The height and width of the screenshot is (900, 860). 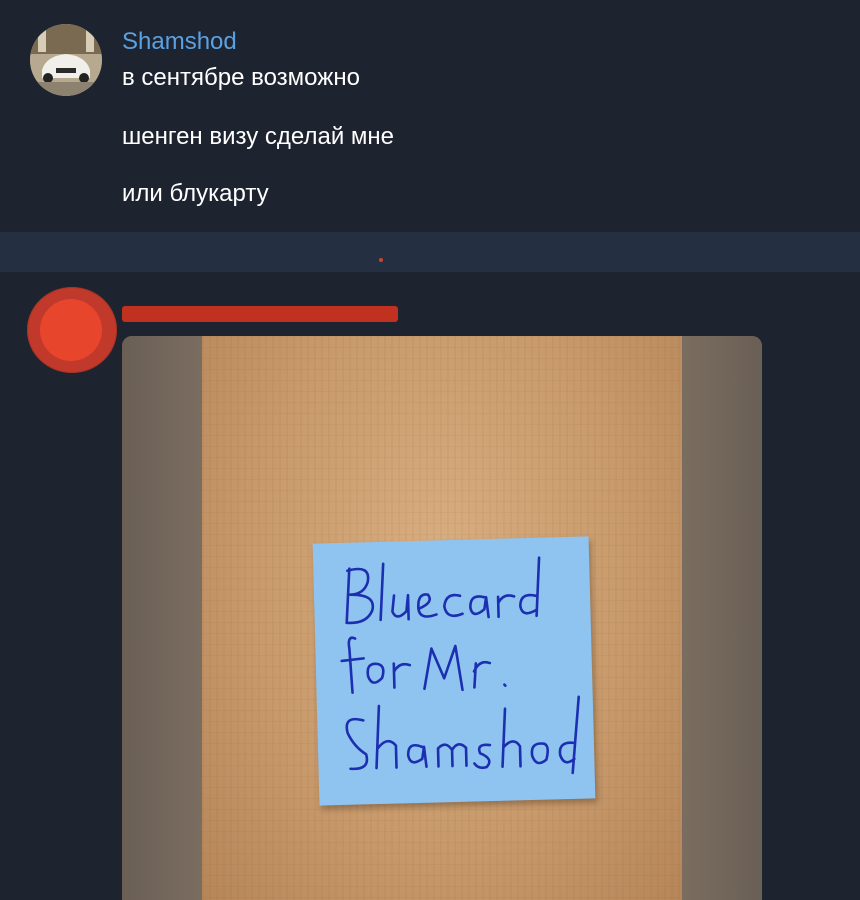 I want to click on handwriting-signature, so click(x=460, y=665).